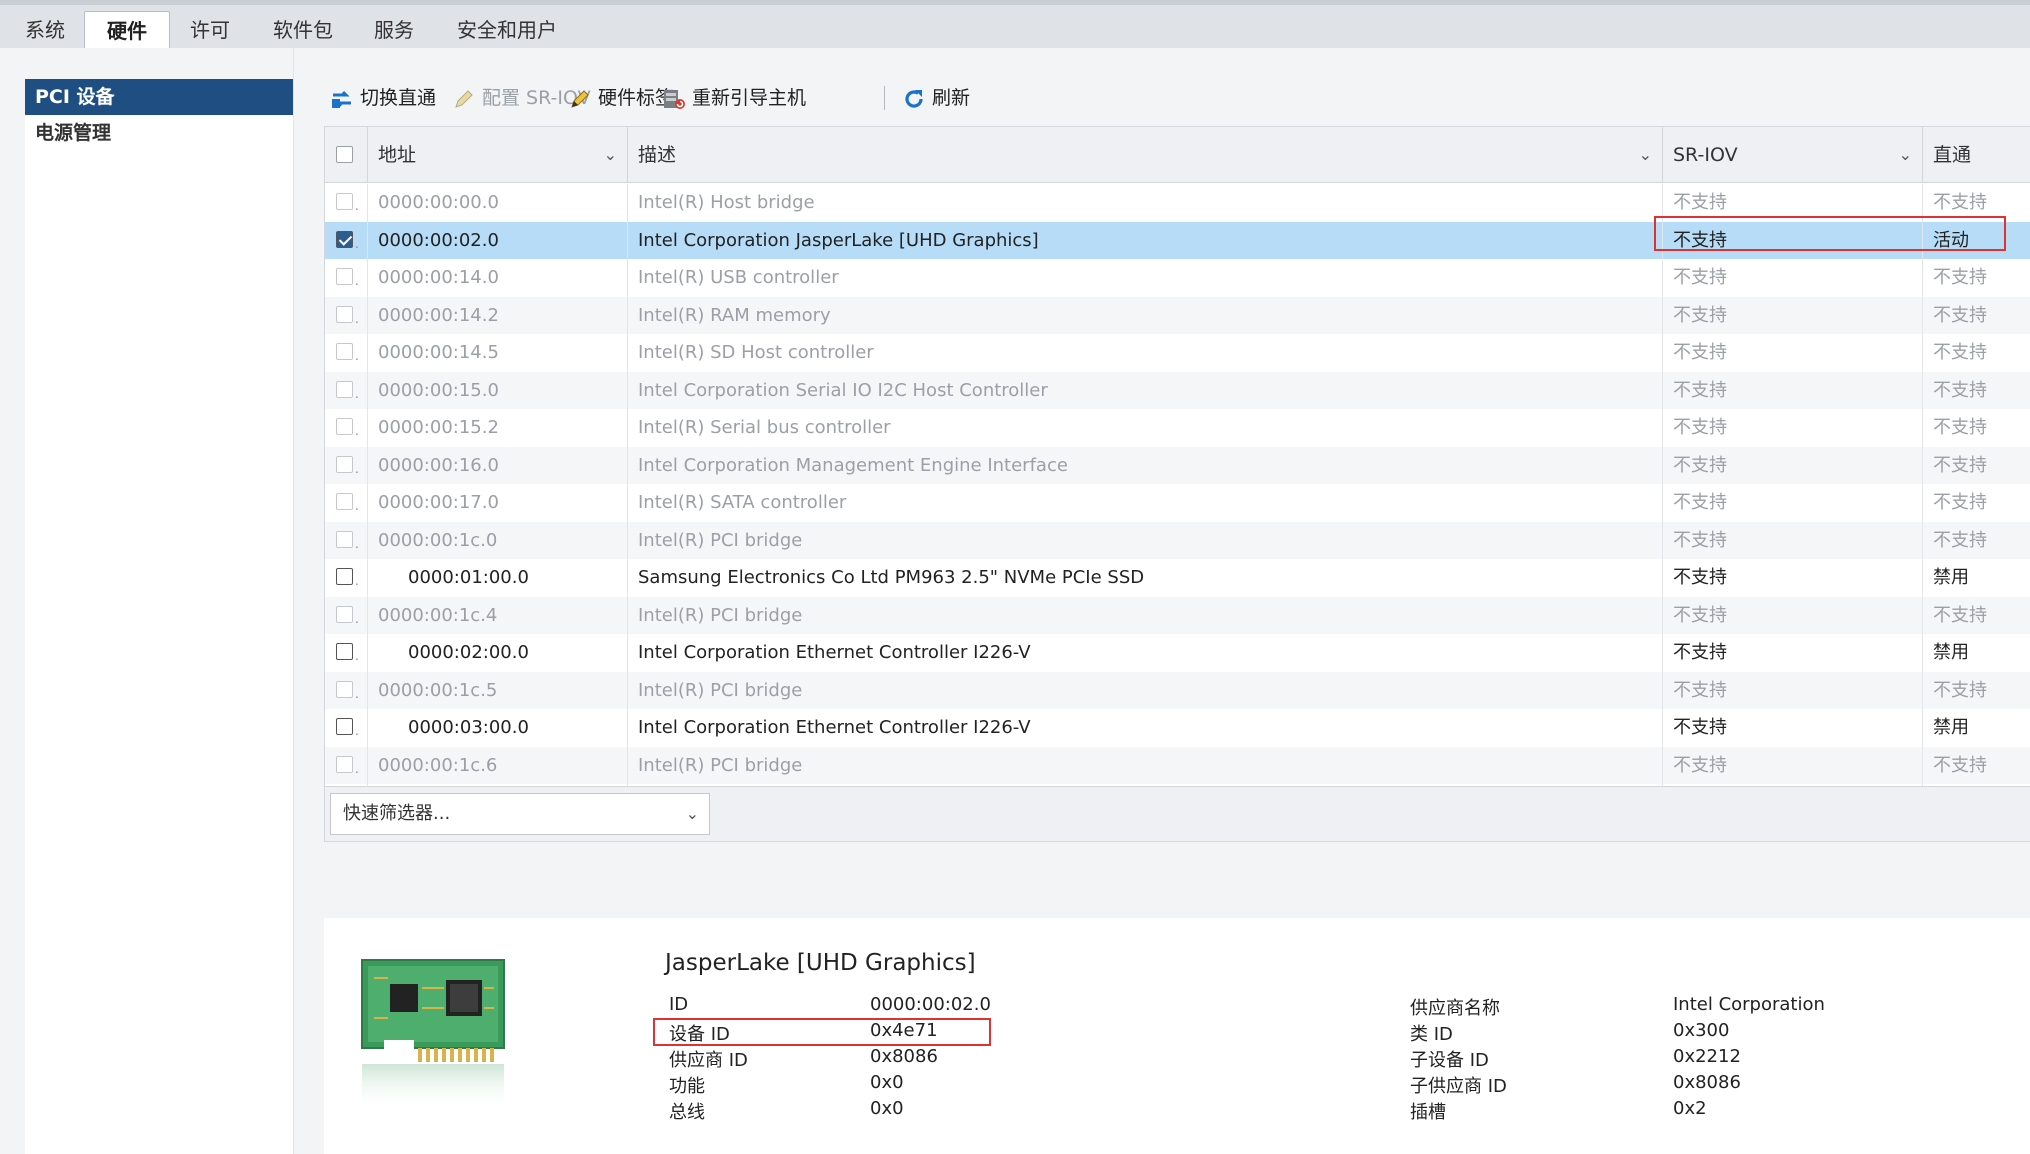 The image size is (2030, 1154). I want to click on tab-hardware: 硬件, so click(127, 32).